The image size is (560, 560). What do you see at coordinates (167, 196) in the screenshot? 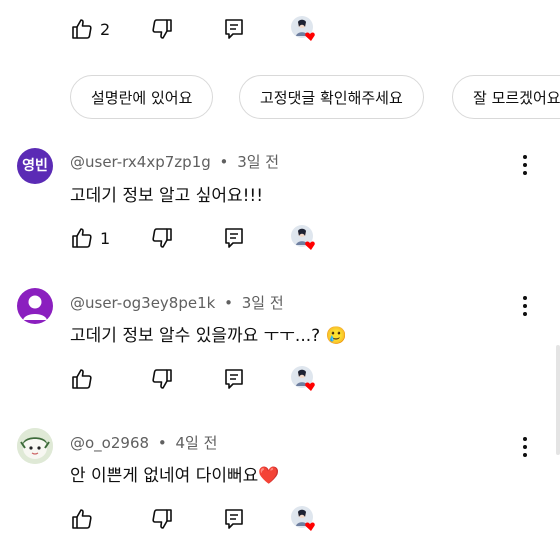
I see `comment-text: 고데기 정보 알고 싶어요!!!` at bounding box center [167, 196].